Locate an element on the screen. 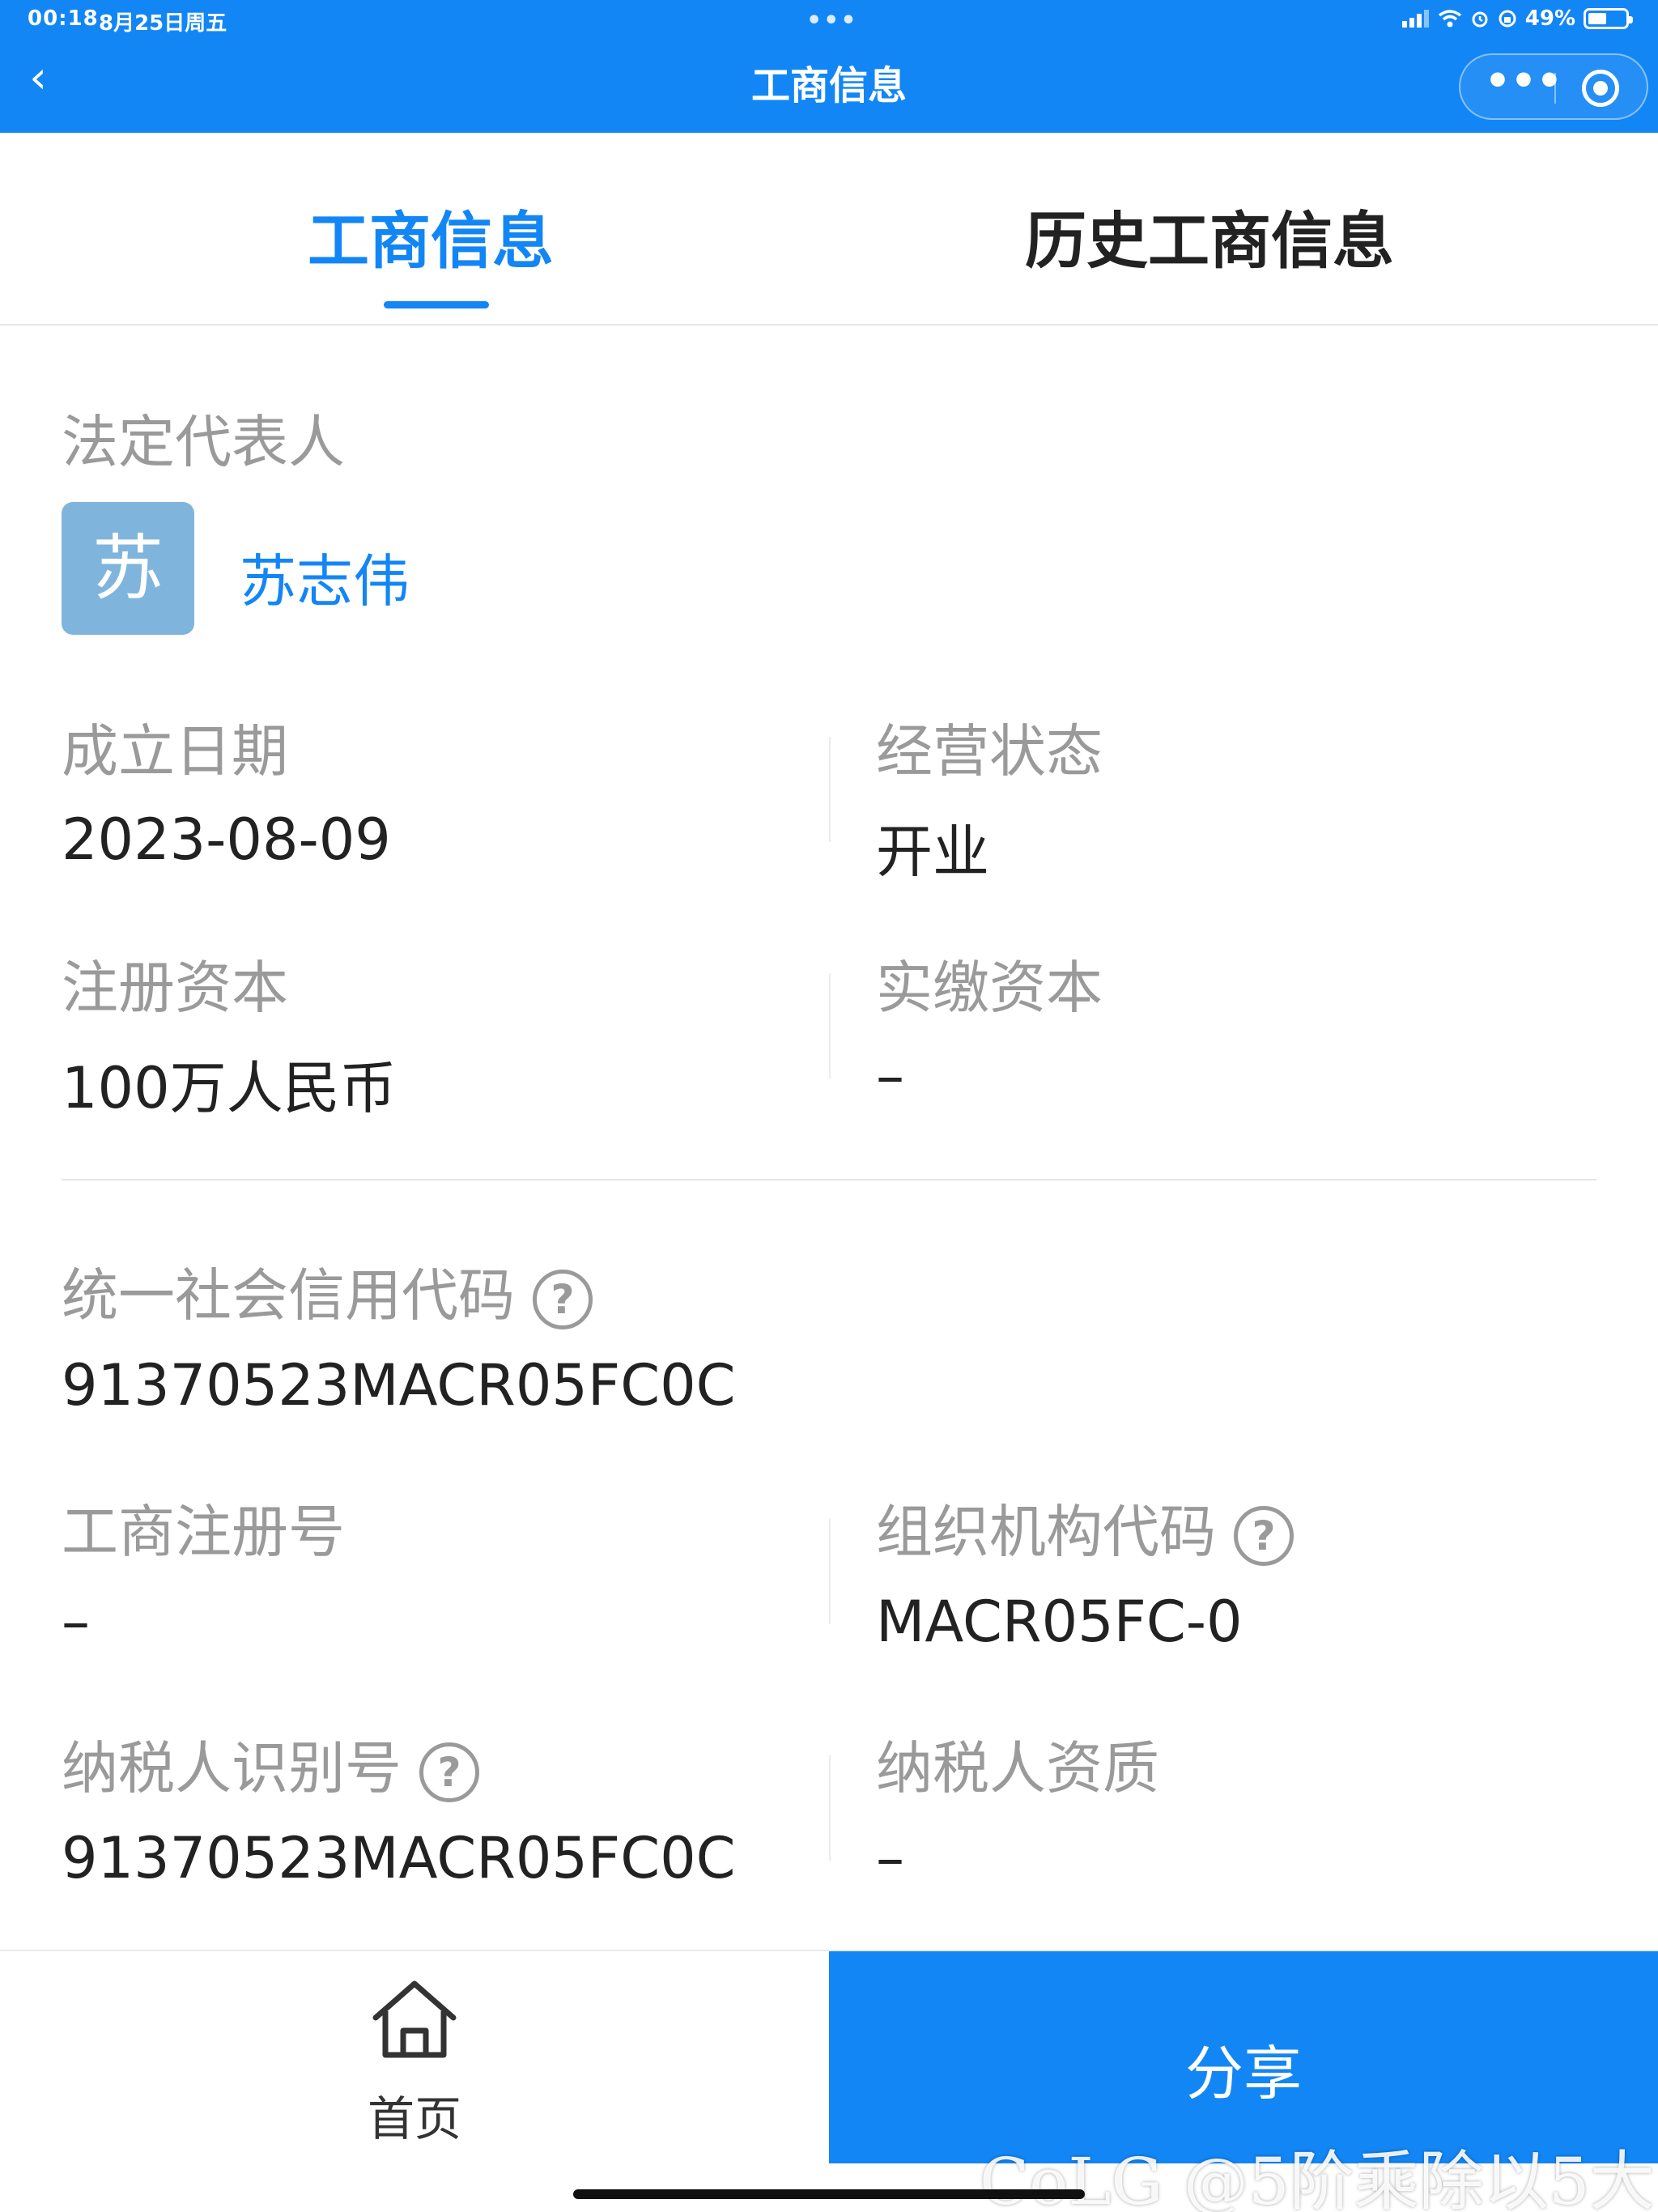  paid-capital-value: – is located at coordinates (890, 1076).